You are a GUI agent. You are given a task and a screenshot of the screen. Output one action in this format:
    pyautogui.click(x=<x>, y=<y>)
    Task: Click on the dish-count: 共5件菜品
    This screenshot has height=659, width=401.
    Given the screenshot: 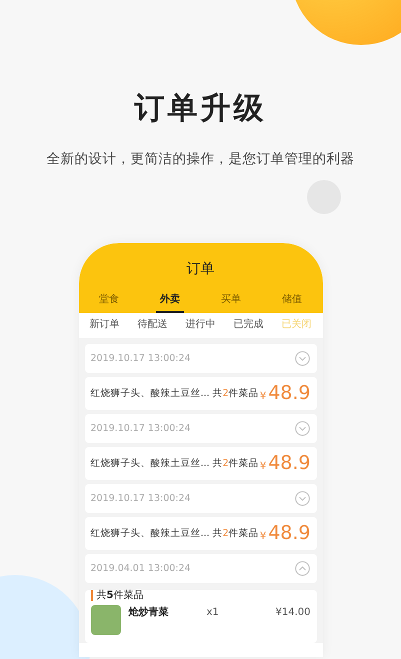 What is the action you would take?
    pyautogui.click(x=200, y=596)
    